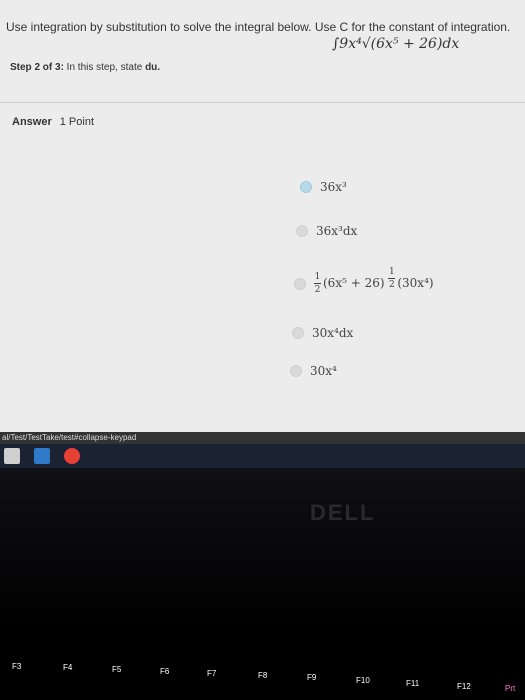  What do you see at coordinates (68, 667) in the screenshot?
I see `fkey-f4: F4` at bounding box center [68, 667].